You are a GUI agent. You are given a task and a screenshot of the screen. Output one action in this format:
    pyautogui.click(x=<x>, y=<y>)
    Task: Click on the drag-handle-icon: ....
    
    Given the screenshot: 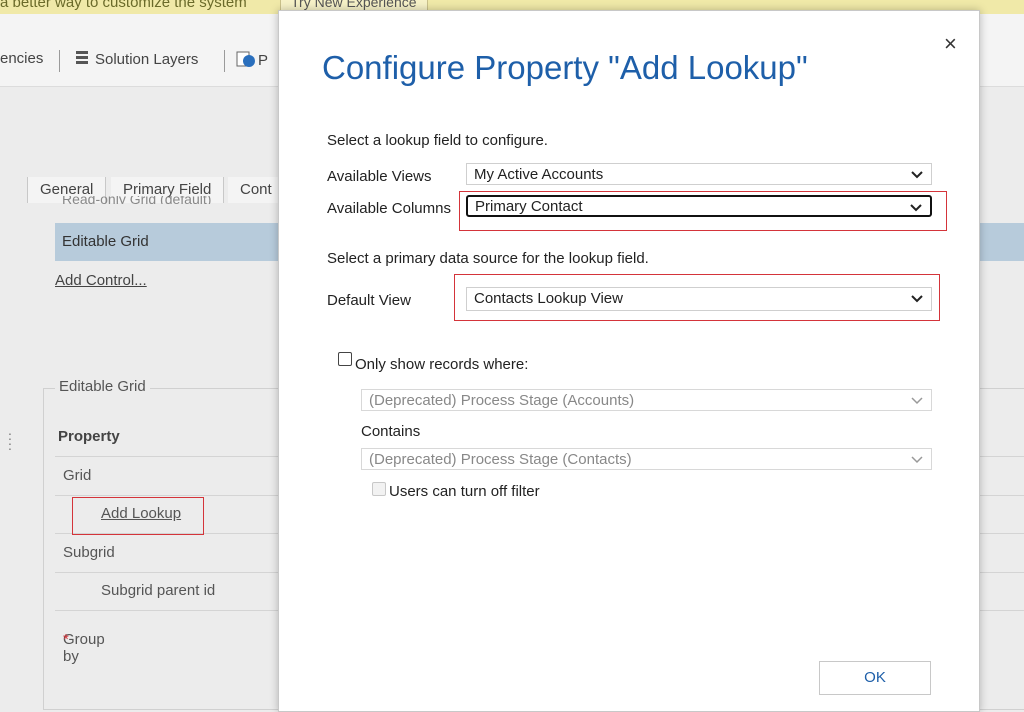 What is the action you would take?
    pyautogui.click(x=10, y=437)
    